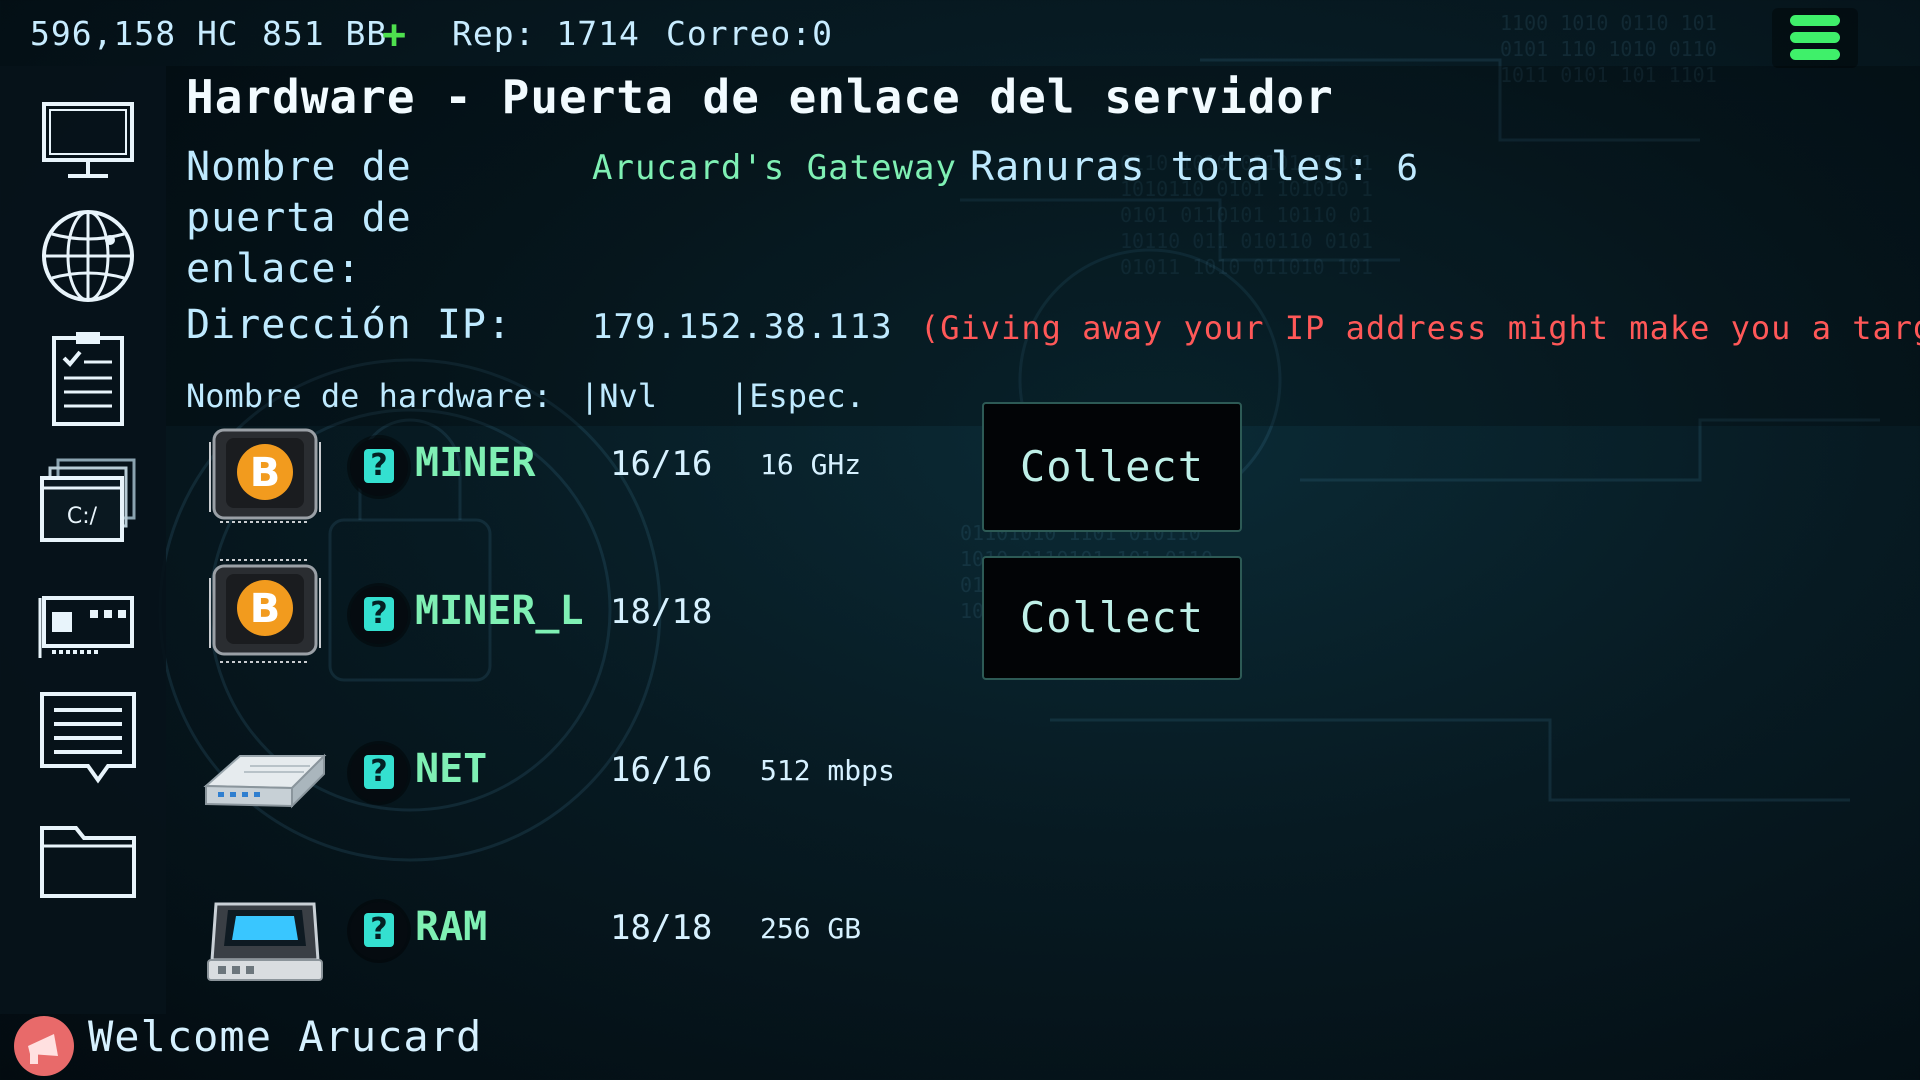 The height and width of the screenshot is (1080, 1920). Describe the element at coordinates (475, 463) in the screenshot. I see `hardware-name: MINER` at that location.